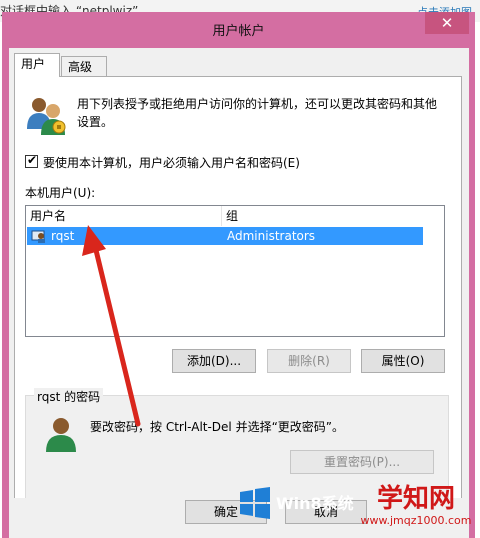 The image size is (480, 538). What do you see at coordinates (60, 193) in the screenshot?
I see `users-list-label: 本机用户(U):` at bounding box center [60, 193].